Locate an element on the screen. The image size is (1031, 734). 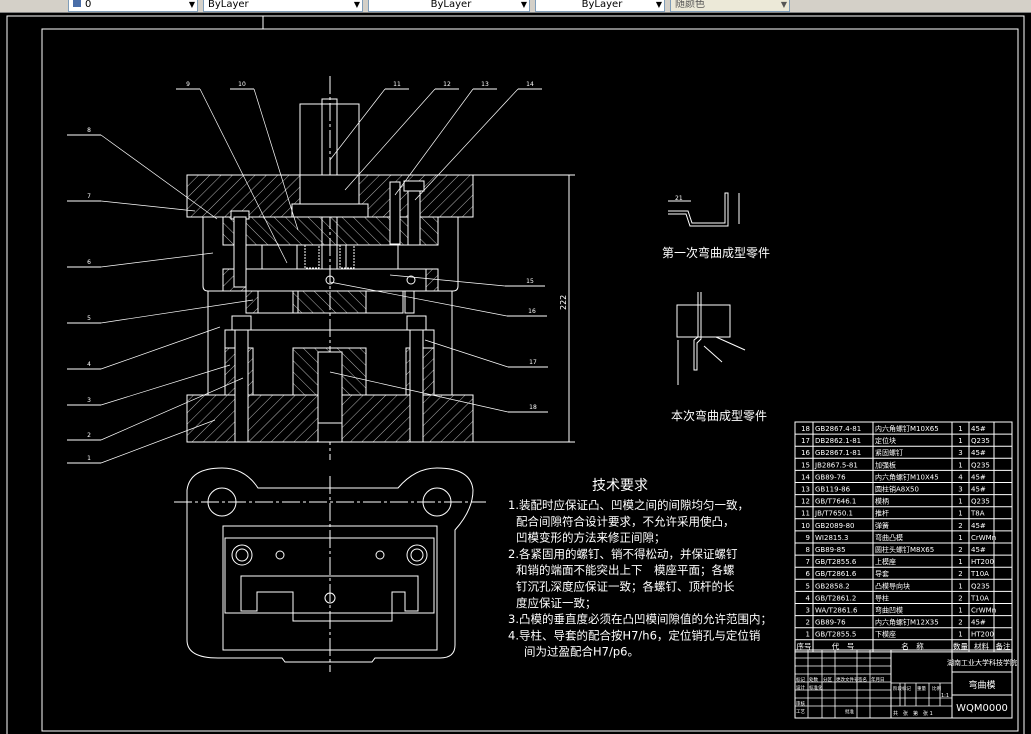
bom-cell: 10 is located at coordinates (805, 526).